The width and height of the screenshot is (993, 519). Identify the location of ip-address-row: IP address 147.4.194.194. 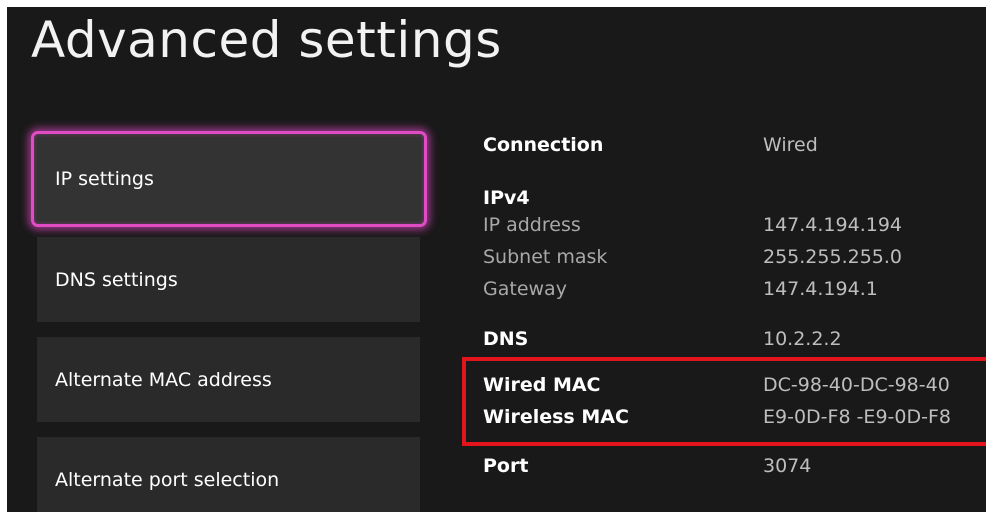
(496, 229).